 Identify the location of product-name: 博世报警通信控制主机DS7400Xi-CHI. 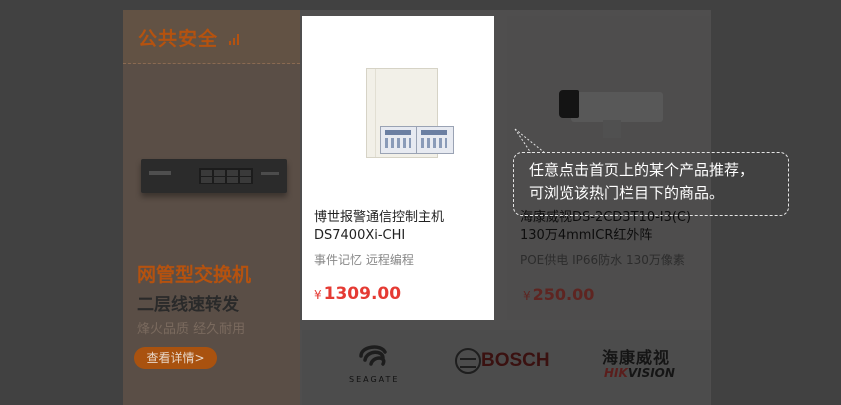
(400, 227).